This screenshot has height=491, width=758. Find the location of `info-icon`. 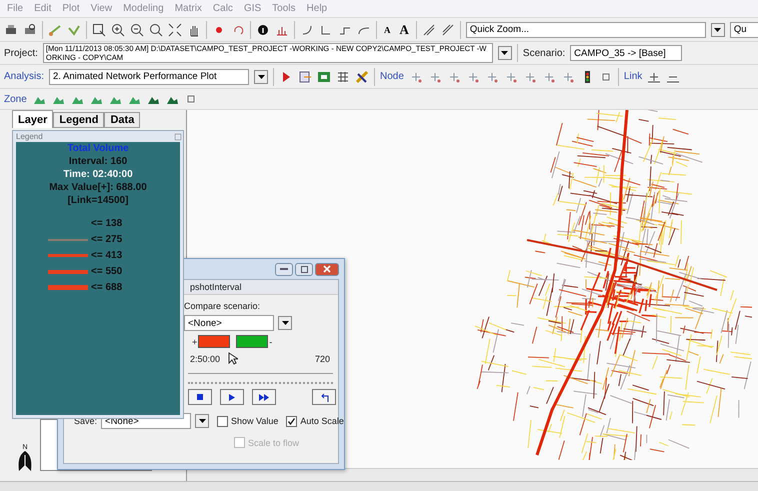

info-icon is located at coordinates (263, 29).